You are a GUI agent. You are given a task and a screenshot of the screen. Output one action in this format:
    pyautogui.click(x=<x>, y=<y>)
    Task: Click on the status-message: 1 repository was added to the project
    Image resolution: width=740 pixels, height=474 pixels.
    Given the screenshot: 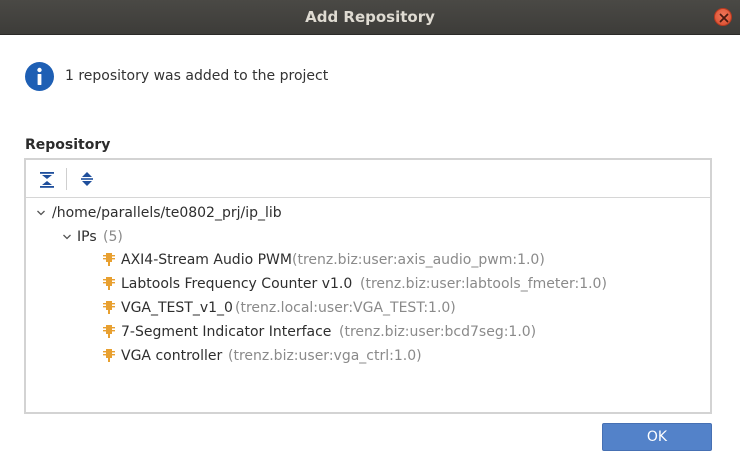 What is the action you would take?
    pyautogui.click(x=197, y=76)
    